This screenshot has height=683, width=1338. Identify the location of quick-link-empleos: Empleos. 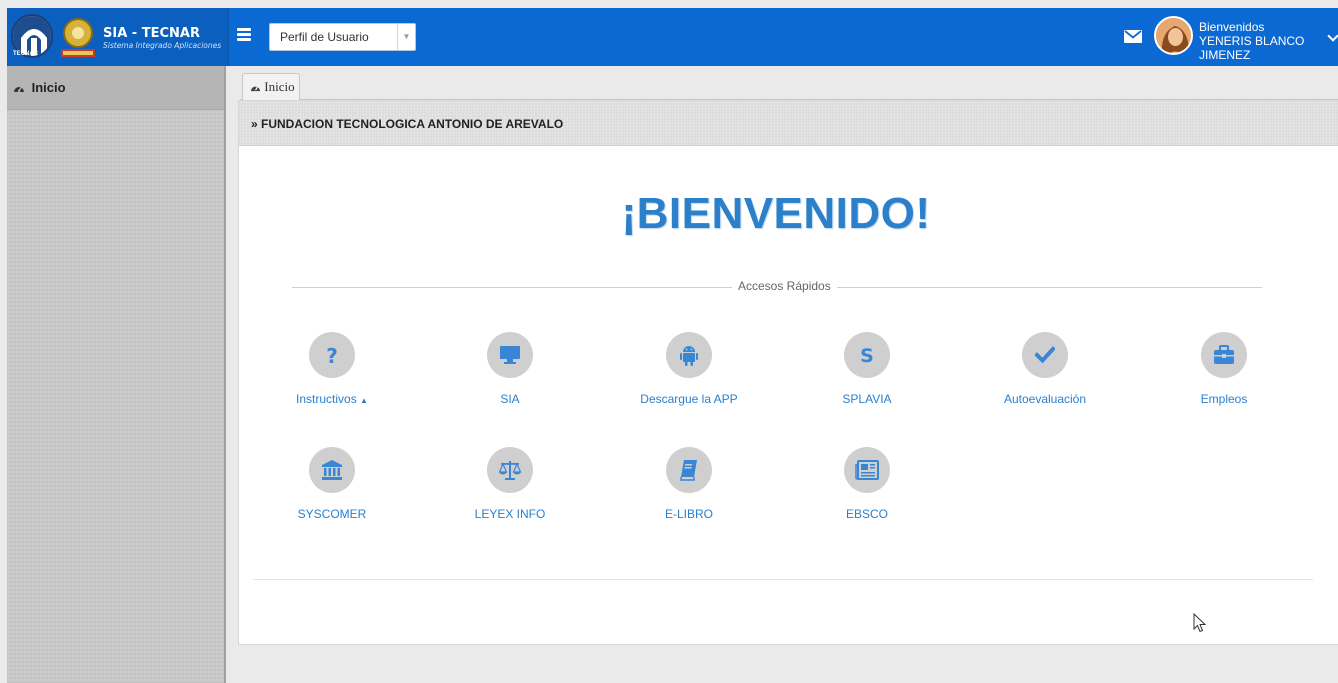
(1224, 369).